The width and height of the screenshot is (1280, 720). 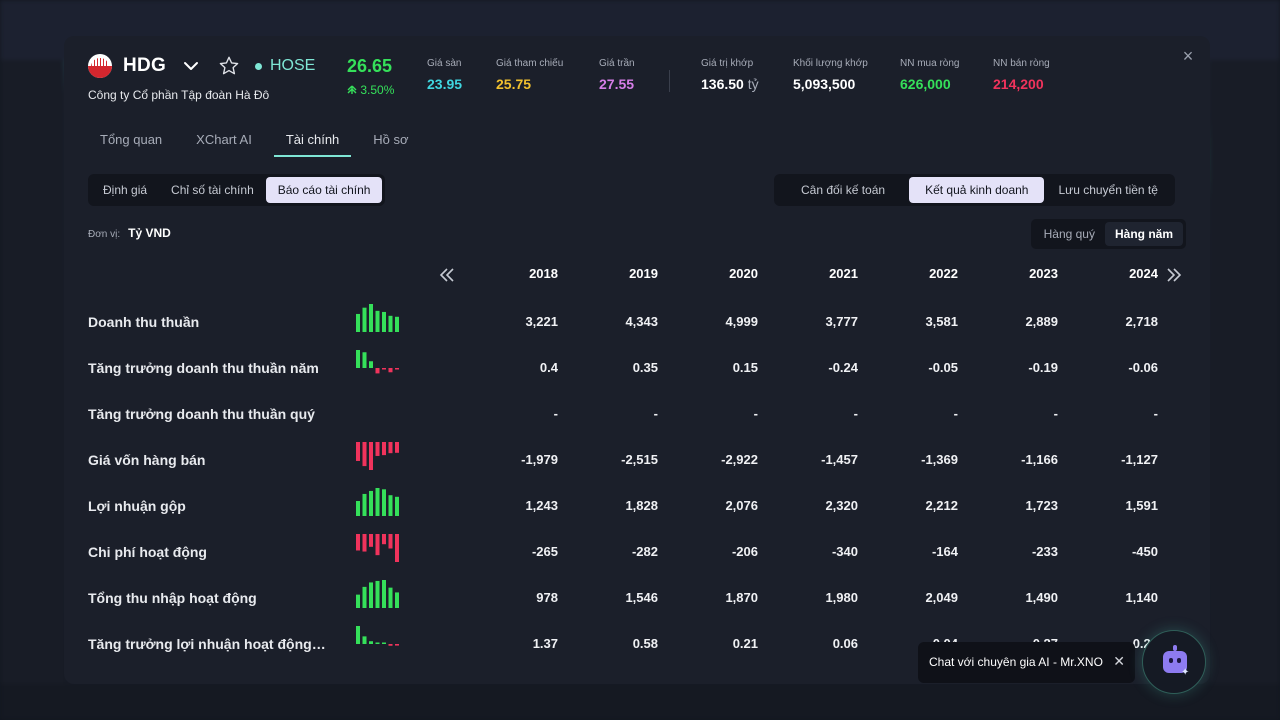 I want to click on main-tabs: Tổng quan XChart AI Tài chính Hồ sơ, so click(x=259, y=143).